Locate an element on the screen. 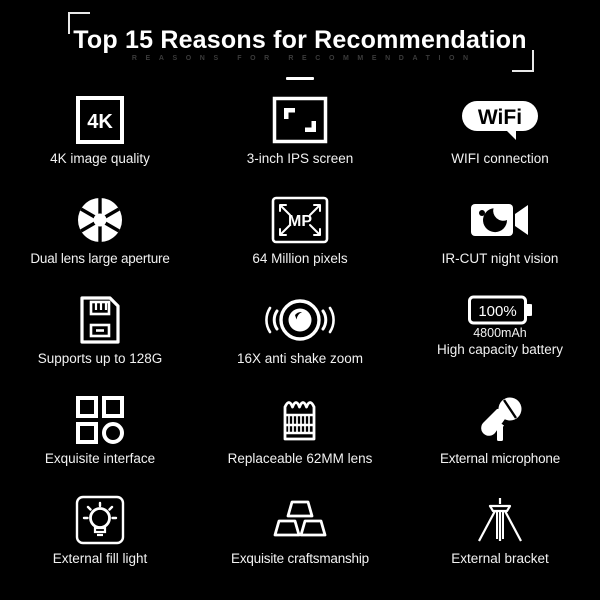 This screenshot has width=600, height=600. page-subtitle: REASONS FOR RECOMMENDATION is located at coordinates (304, 58).